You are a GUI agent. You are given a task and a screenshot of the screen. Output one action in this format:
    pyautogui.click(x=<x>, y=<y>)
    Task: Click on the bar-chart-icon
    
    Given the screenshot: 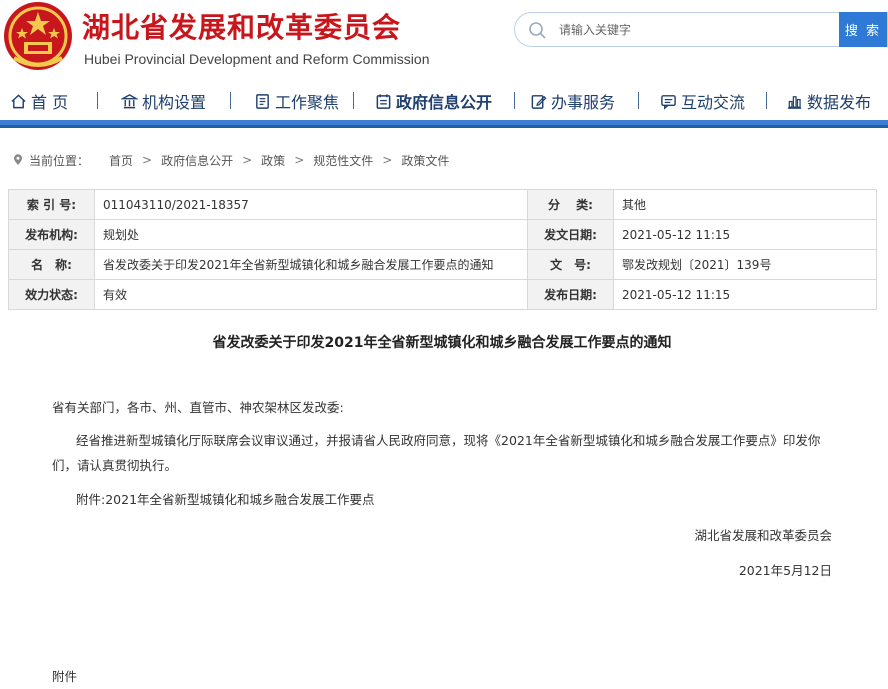 What is the action you would take?
    pyautogui.click(x=794, y=102)
    